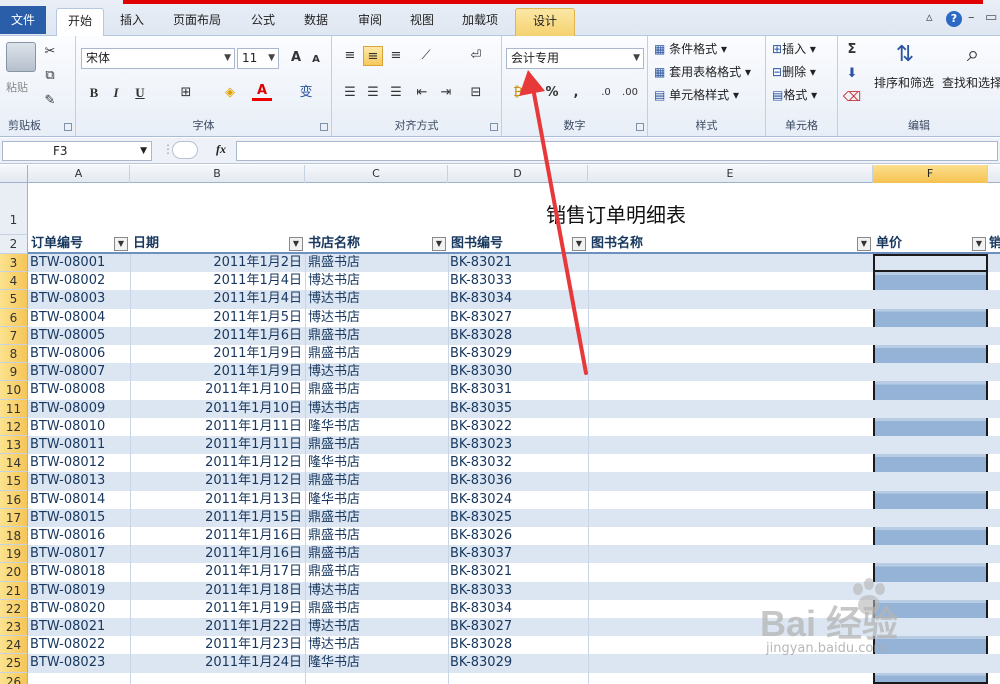 Image resolution: width=1000 pixels, height=684 pixels. Describe the element at coordinates (14, 263) in the screenshot. I see `row-header: 3` at that location.